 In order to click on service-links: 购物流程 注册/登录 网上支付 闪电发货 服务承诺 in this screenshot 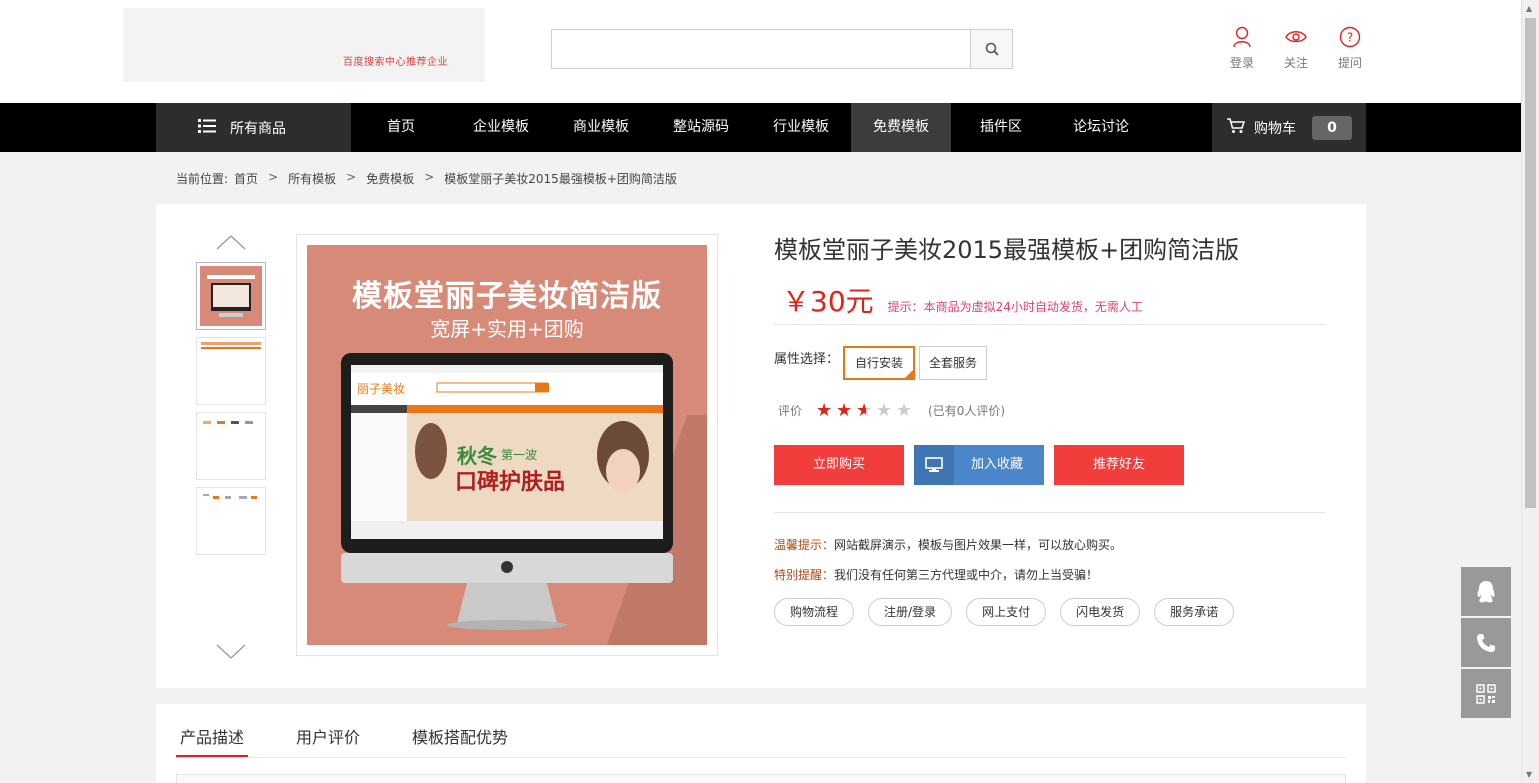, I will do `click(1011, 612)`.